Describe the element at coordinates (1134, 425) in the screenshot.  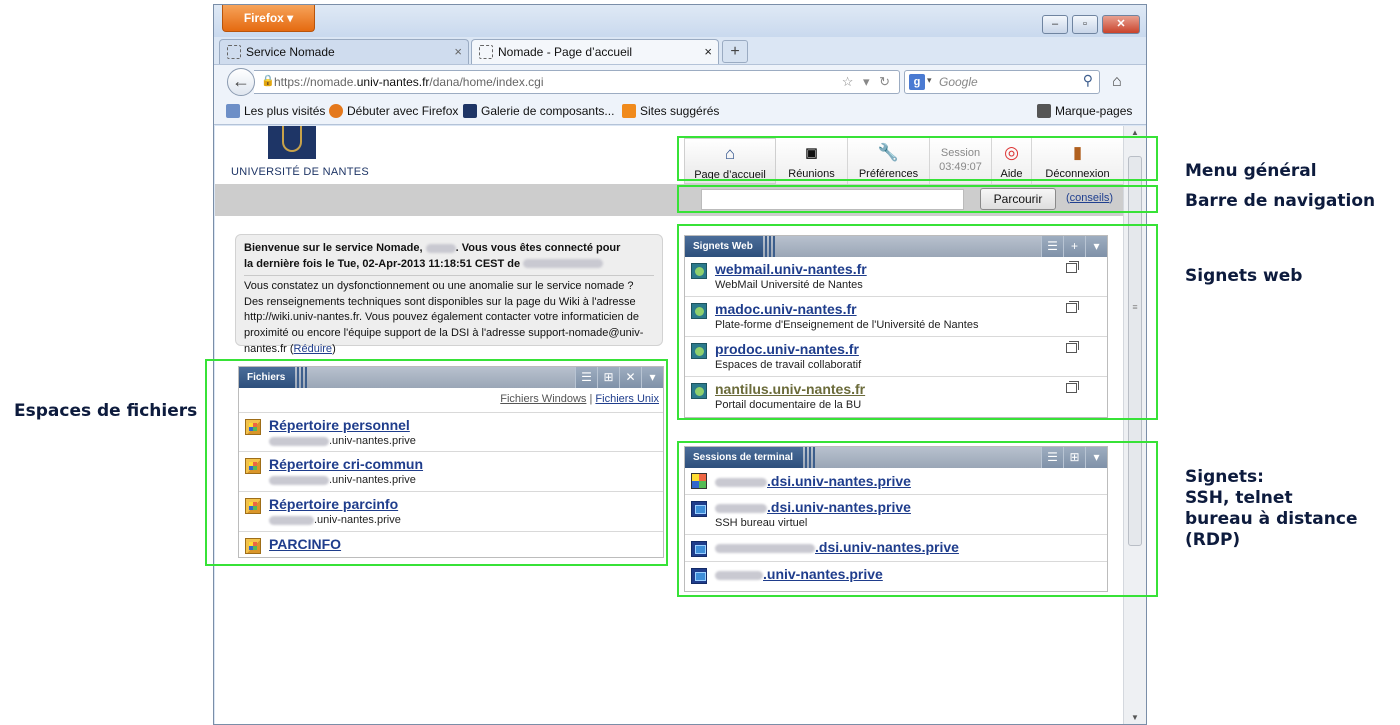
I see `vertical-scrollbar: ▲ ≡ ▼` at that location.